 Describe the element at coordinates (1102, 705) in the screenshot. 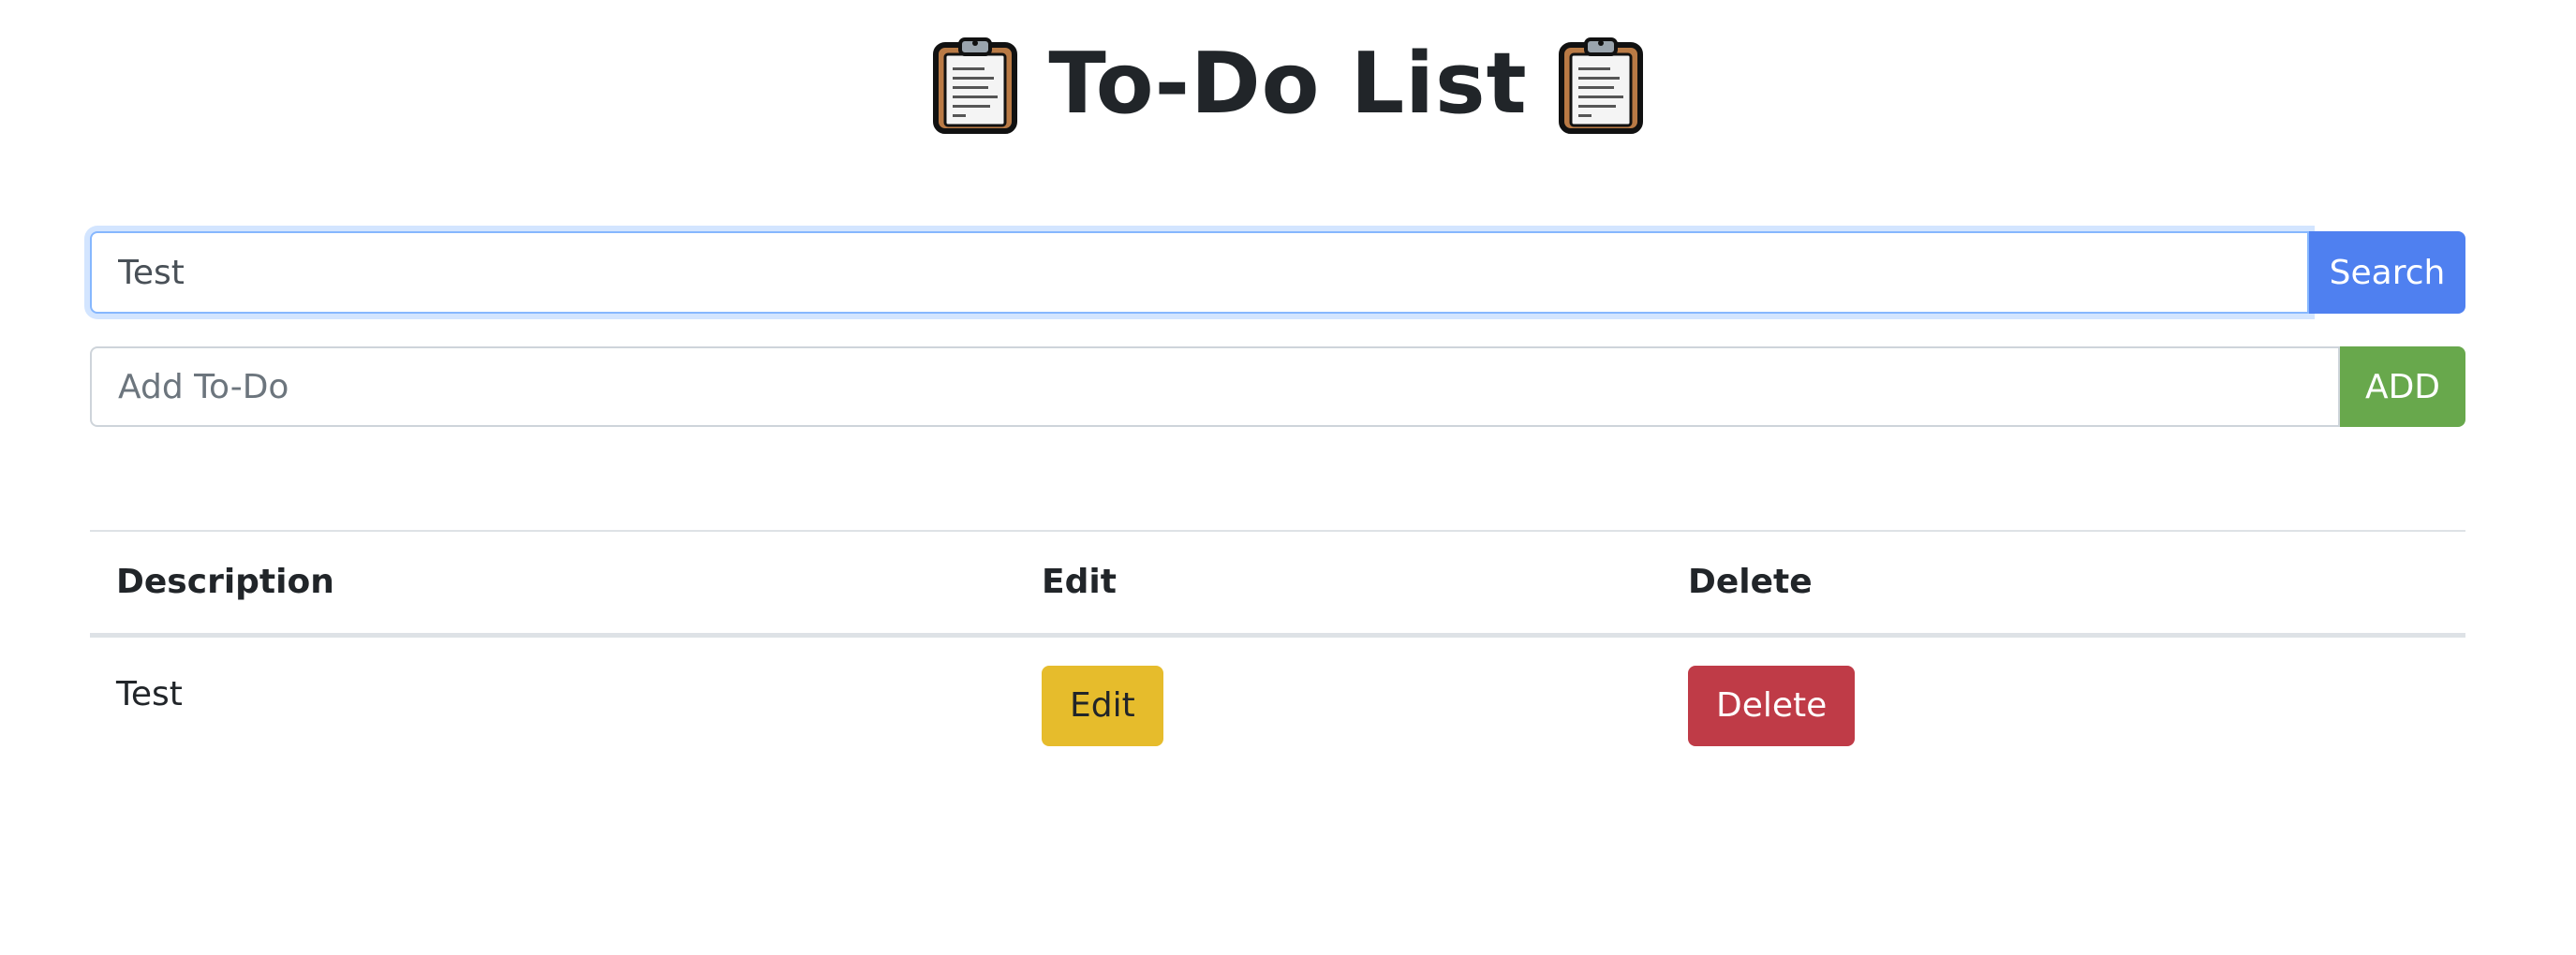

I see `edit-button: Edit` at that location.